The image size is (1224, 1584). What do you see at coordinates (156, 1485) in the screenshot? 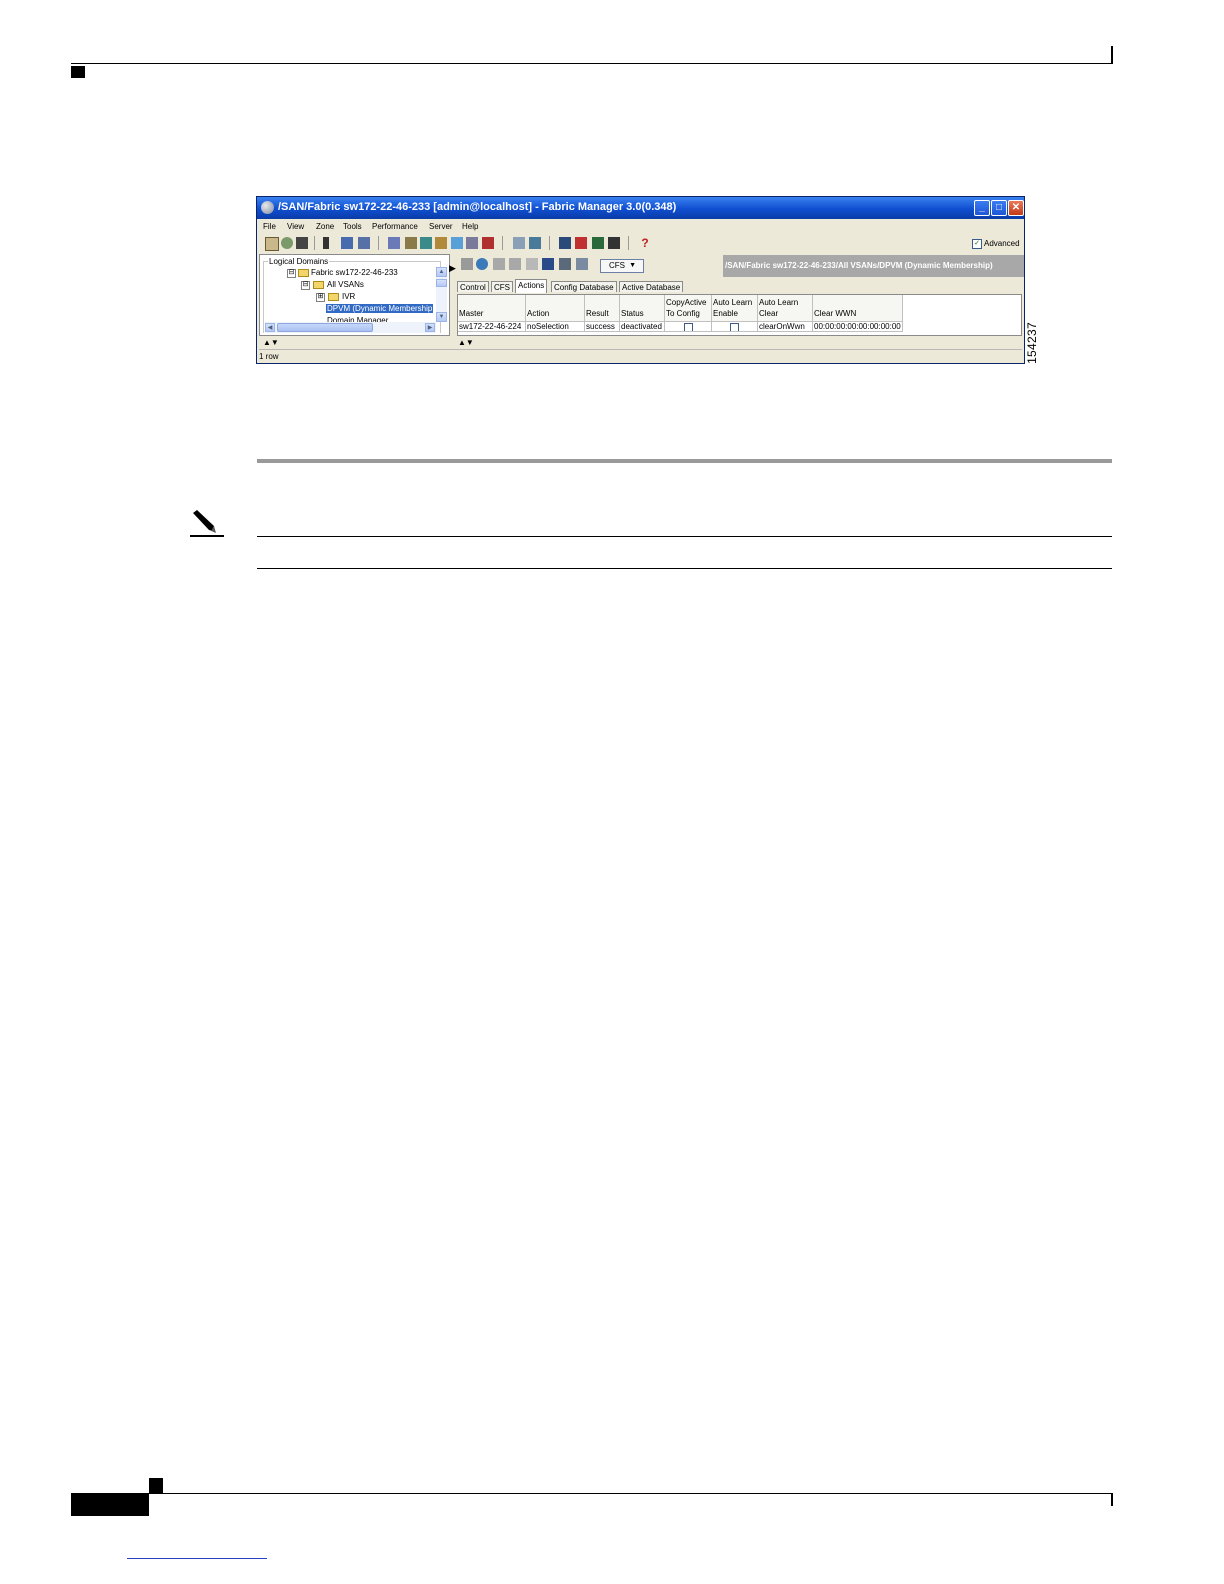
I see `footer-marker` at bounding box center [156, 1485].